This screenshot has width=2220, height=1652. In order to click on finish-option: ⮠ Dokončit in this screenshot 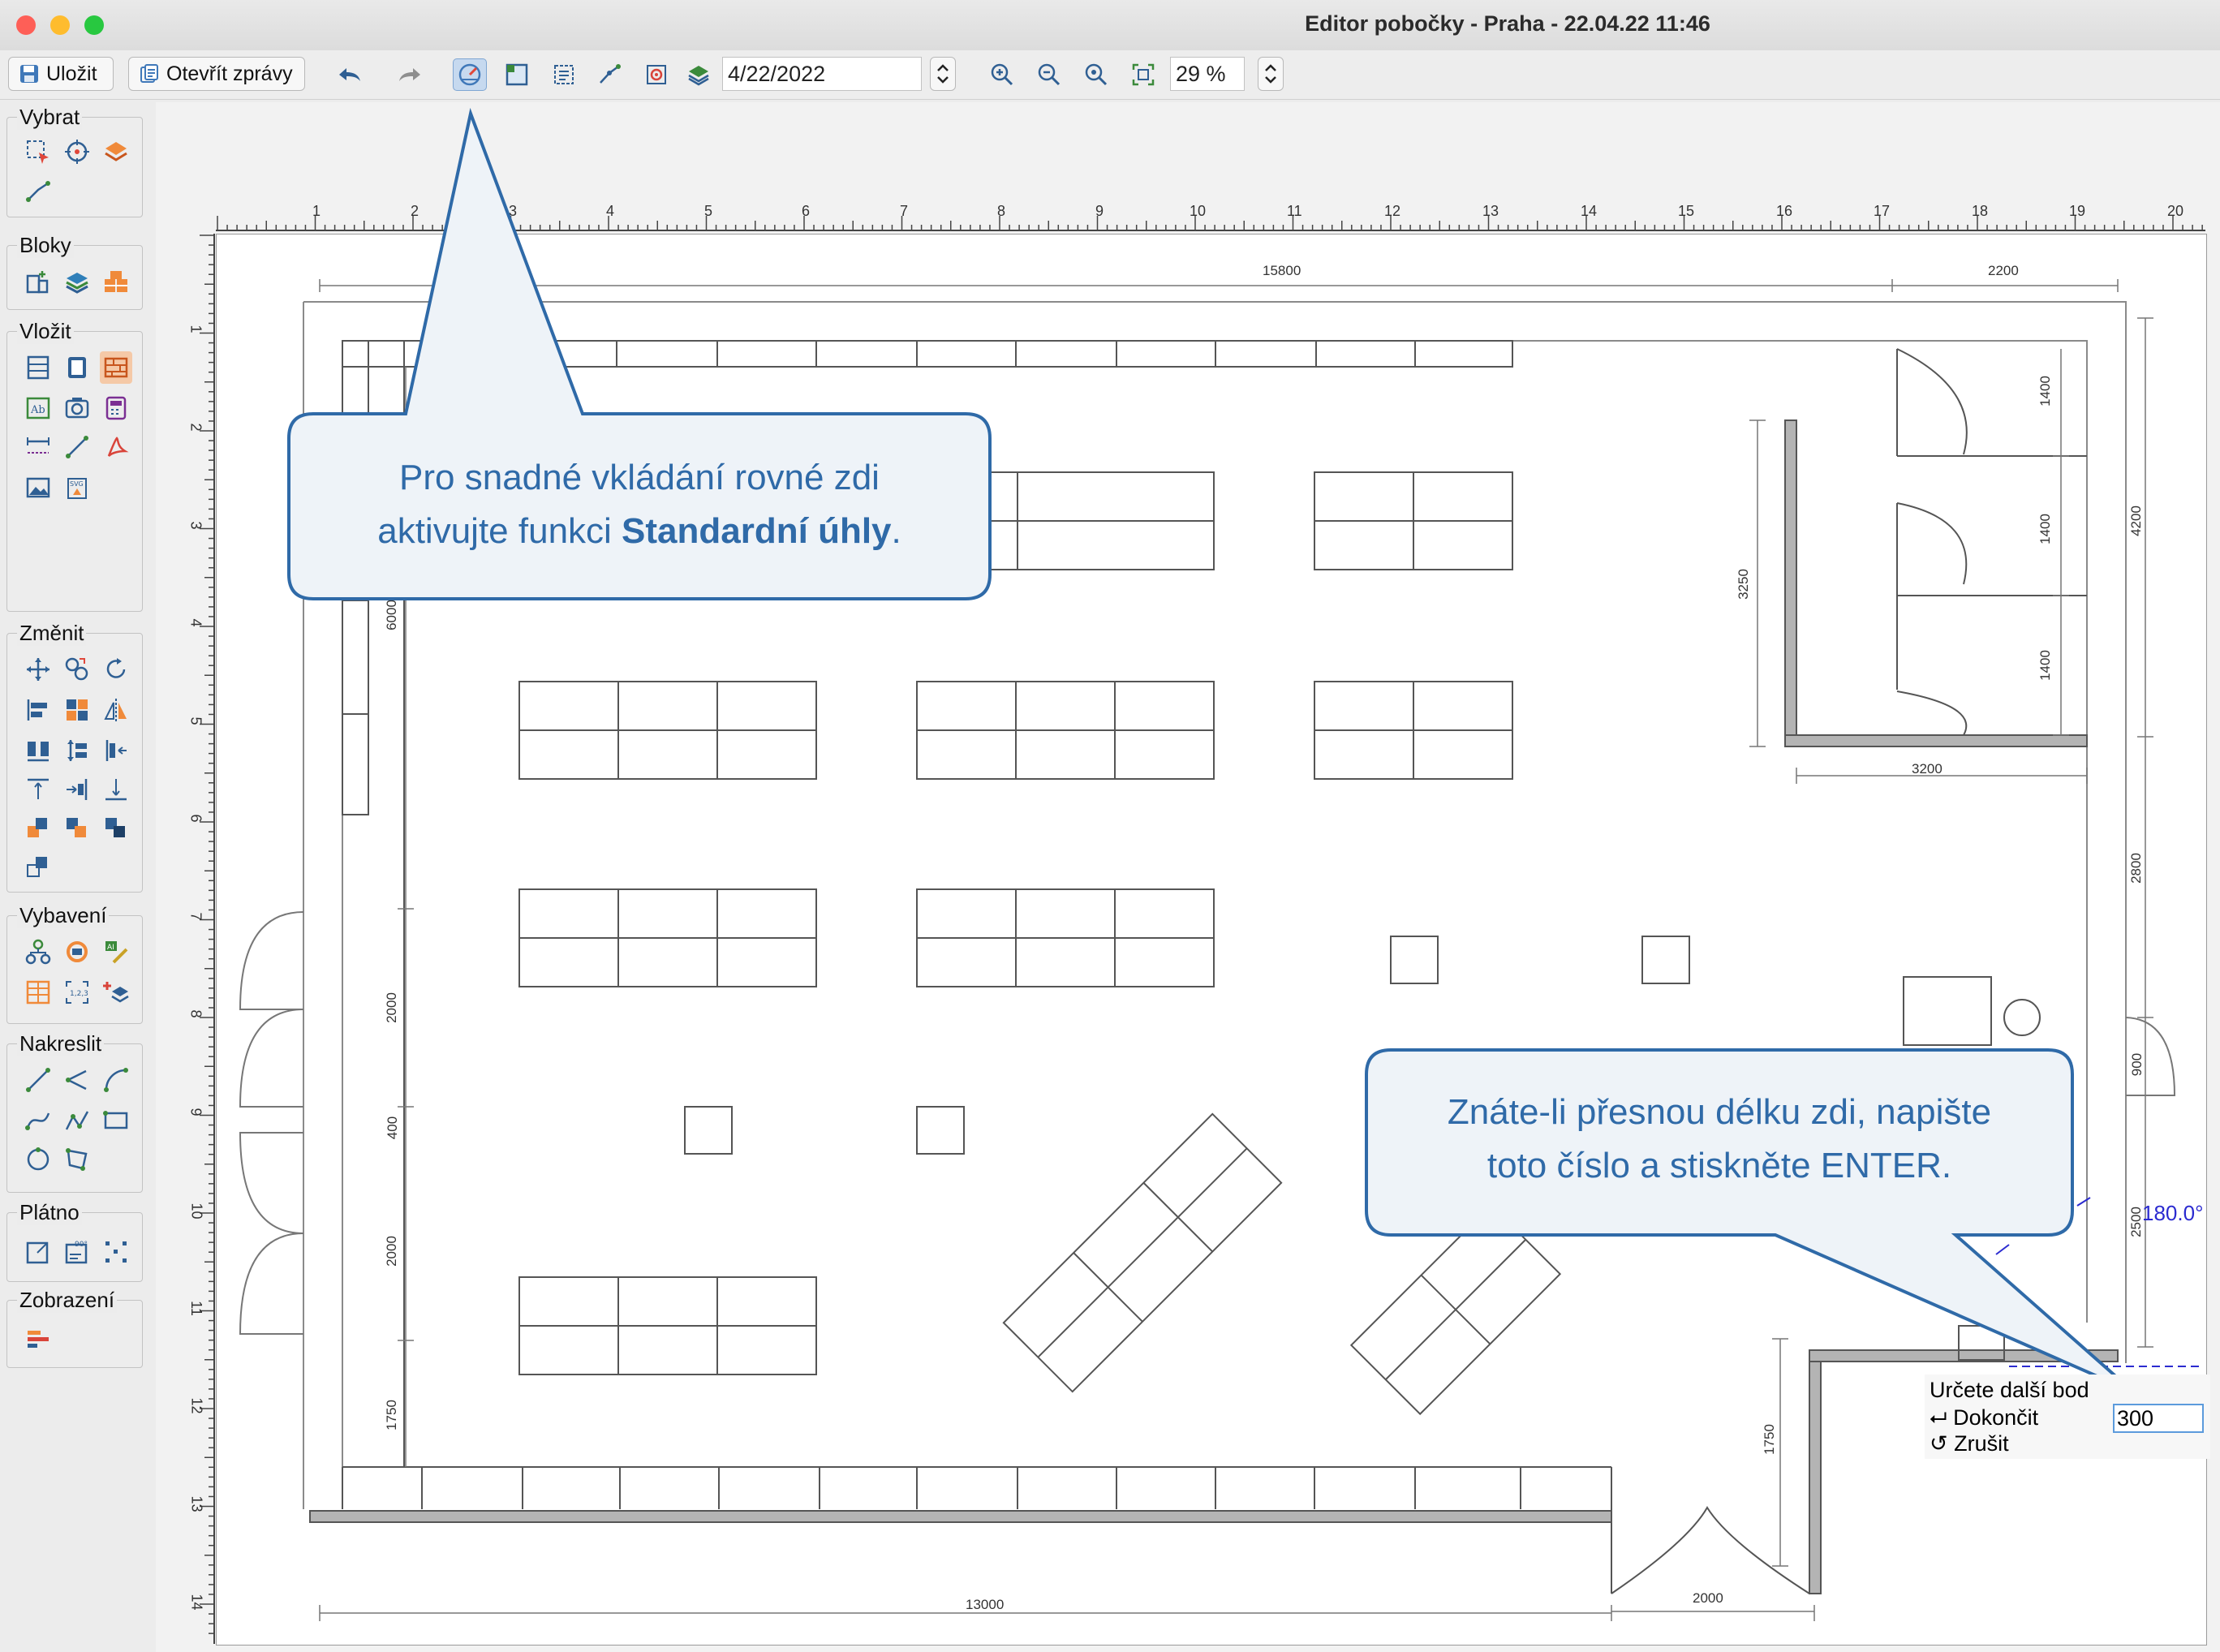, I will do `click(1984, 1418)`.